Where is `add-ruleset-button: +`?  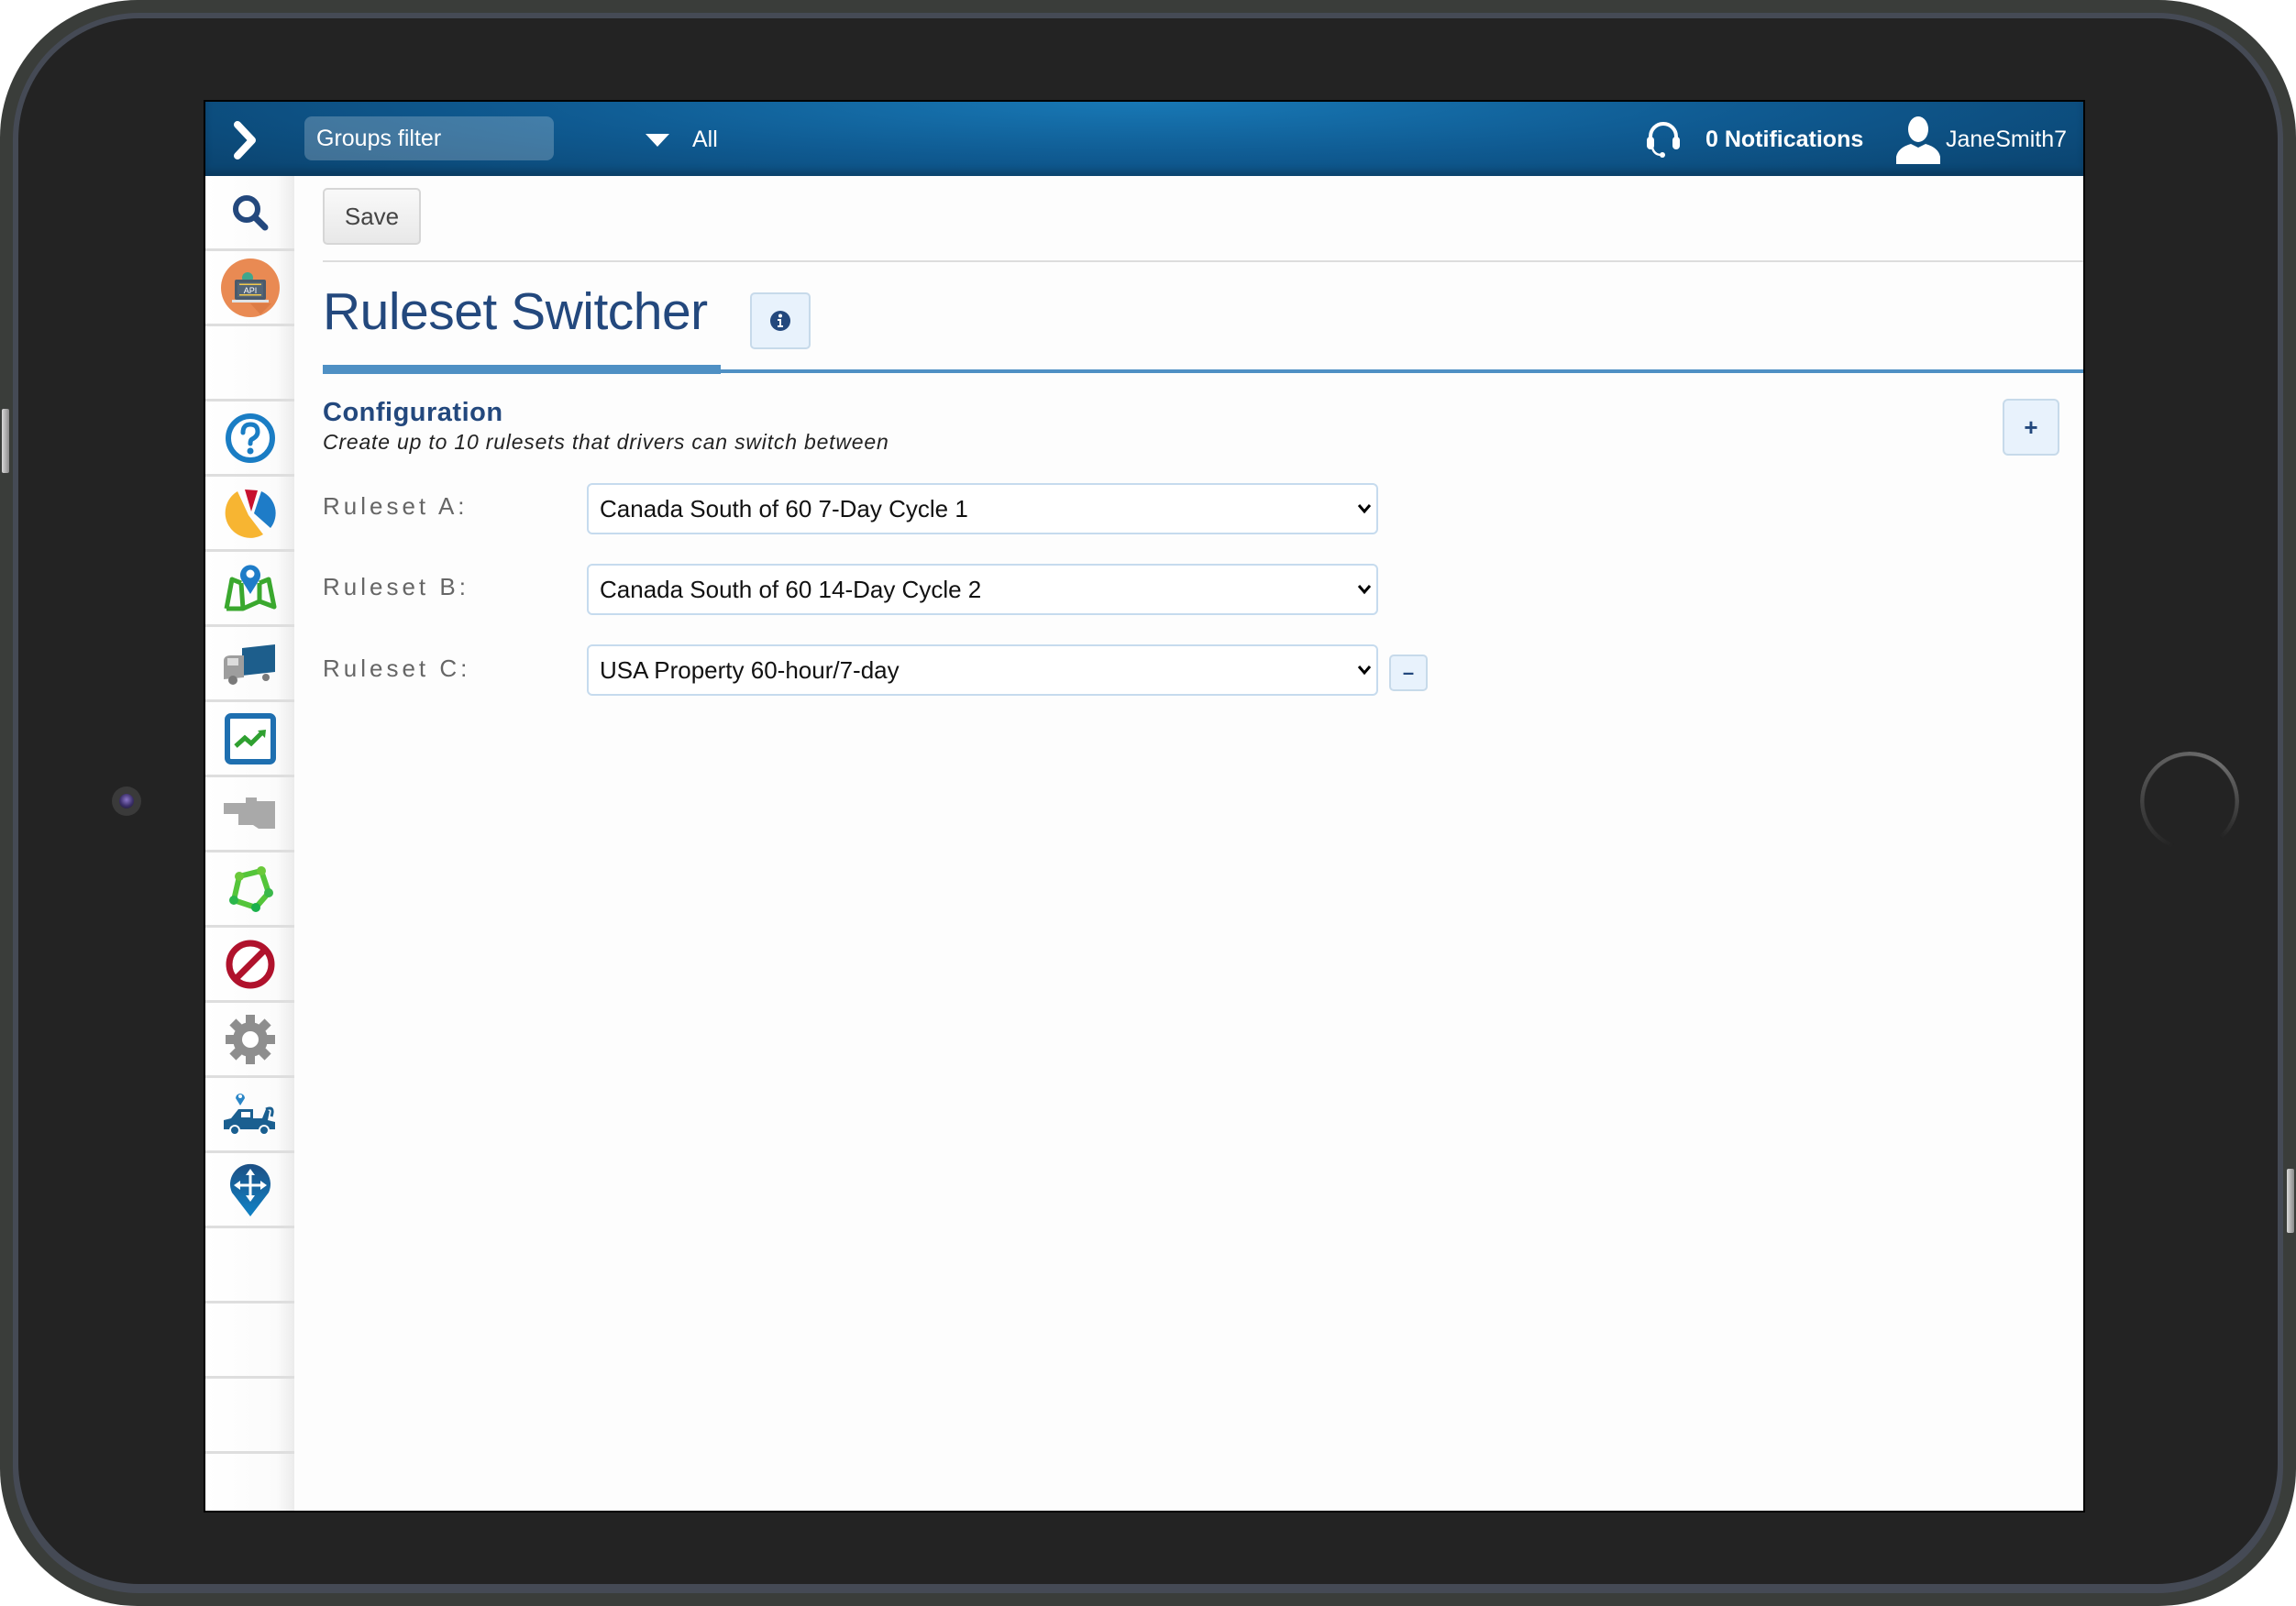 add-ruleset-button: + is located at coordinates (2031, 427).